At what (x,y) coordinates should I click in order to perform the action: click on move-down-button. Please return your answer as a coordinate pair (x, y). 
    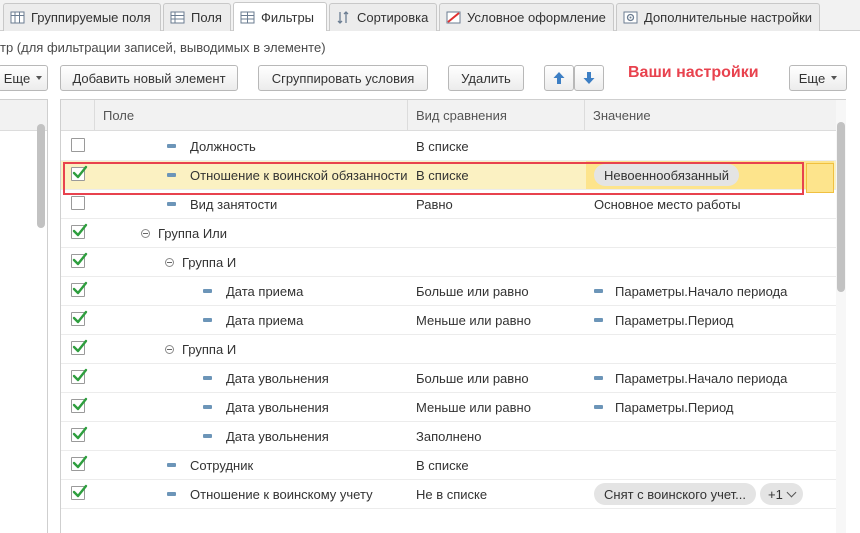
    Looking at the image, I should click on (589, 78).